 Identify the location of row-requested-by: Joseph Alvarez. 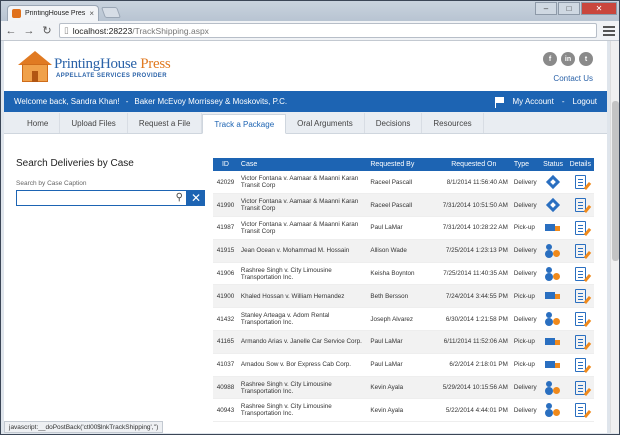
(402, 319).